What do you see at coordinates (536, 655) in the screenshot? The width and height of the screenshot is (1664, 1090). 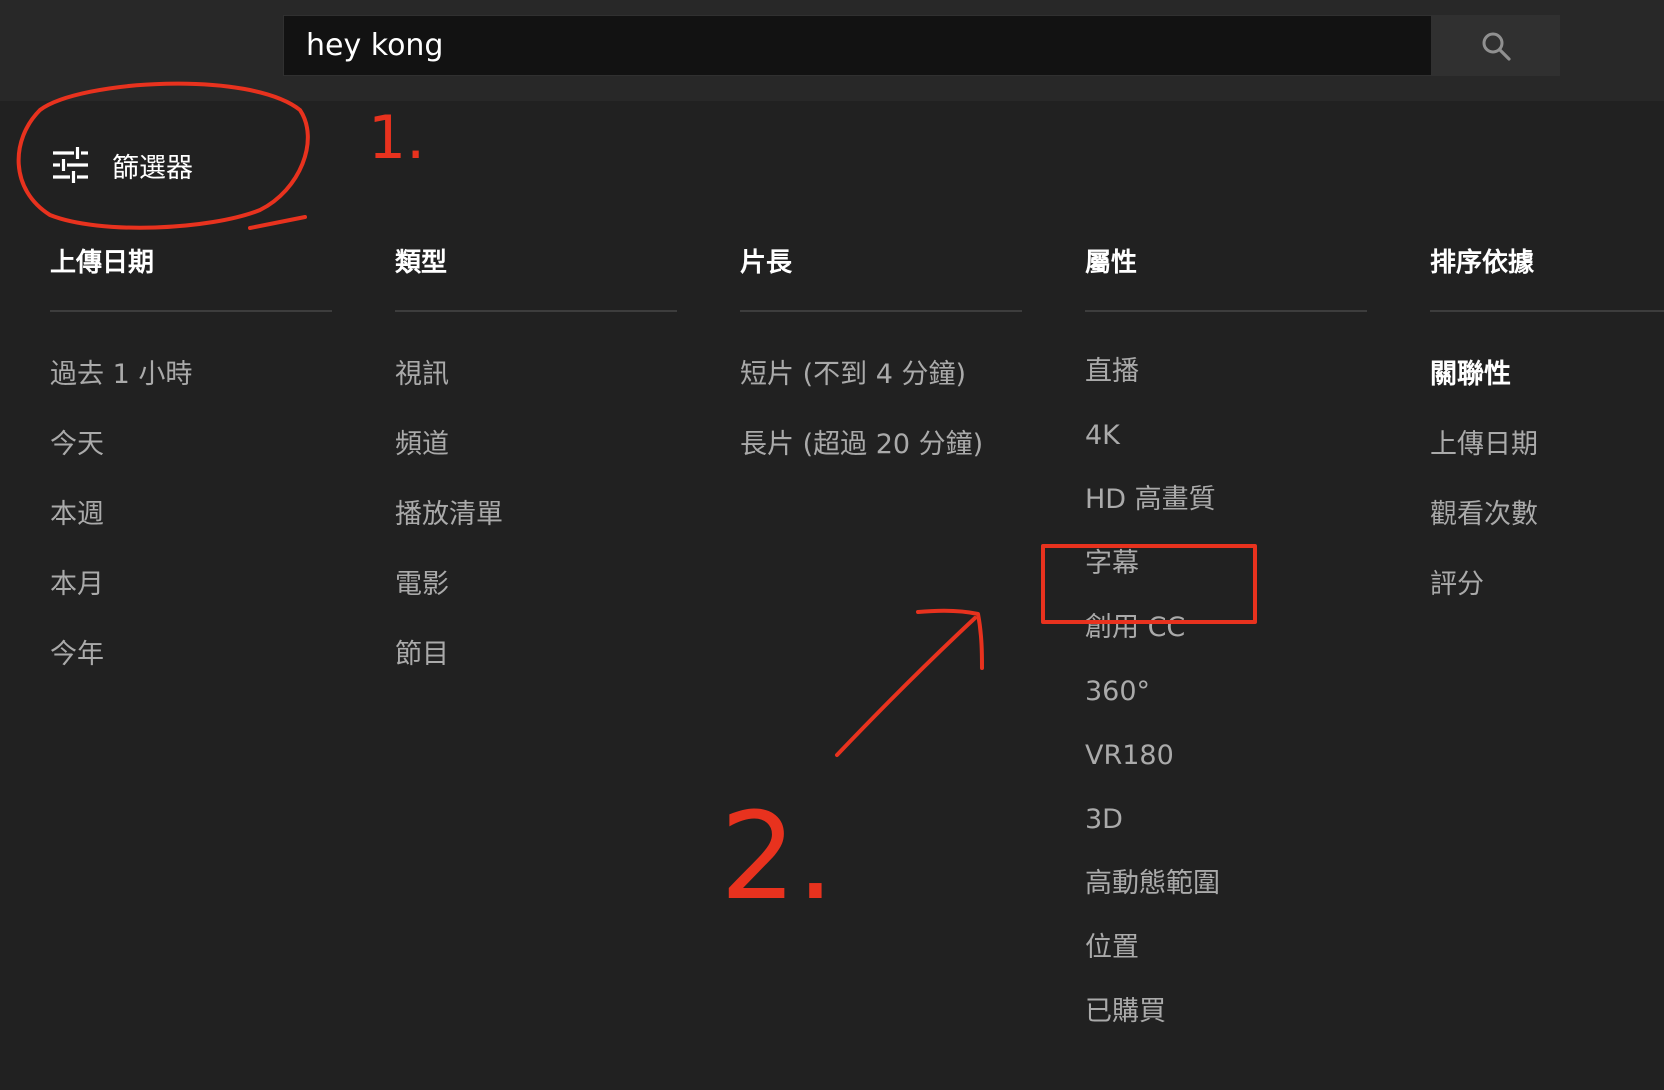 I see `filter-option: 節目` at bounding box center [536, 655].